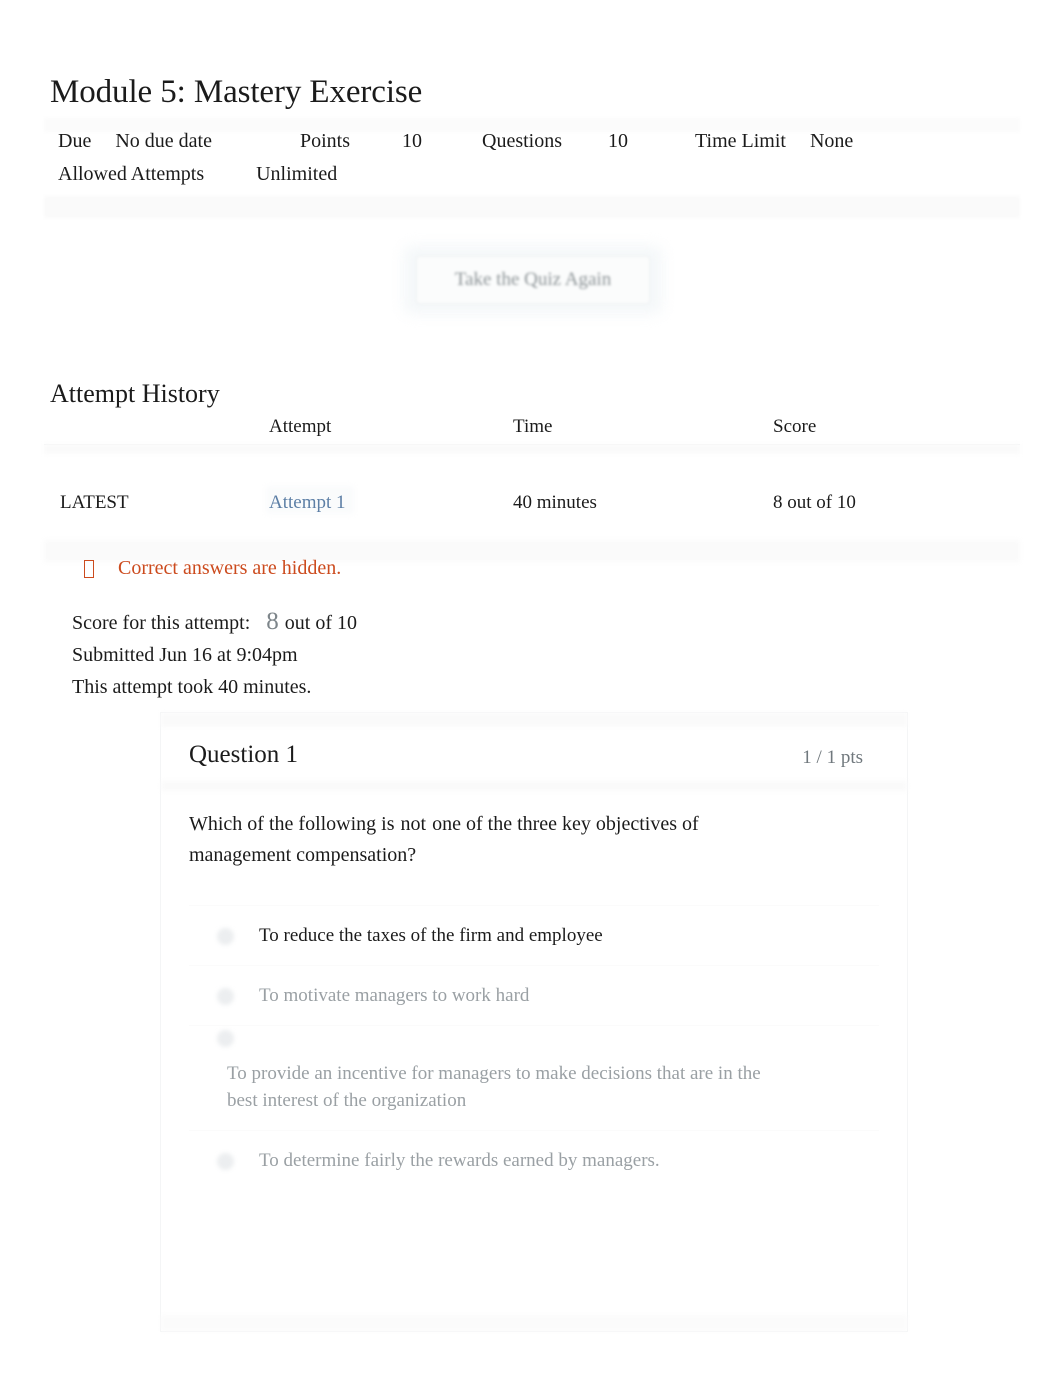 The height and width of the screenshot is (1377, 1062). I want to click on questions-label: Questions, so click(522, 141).